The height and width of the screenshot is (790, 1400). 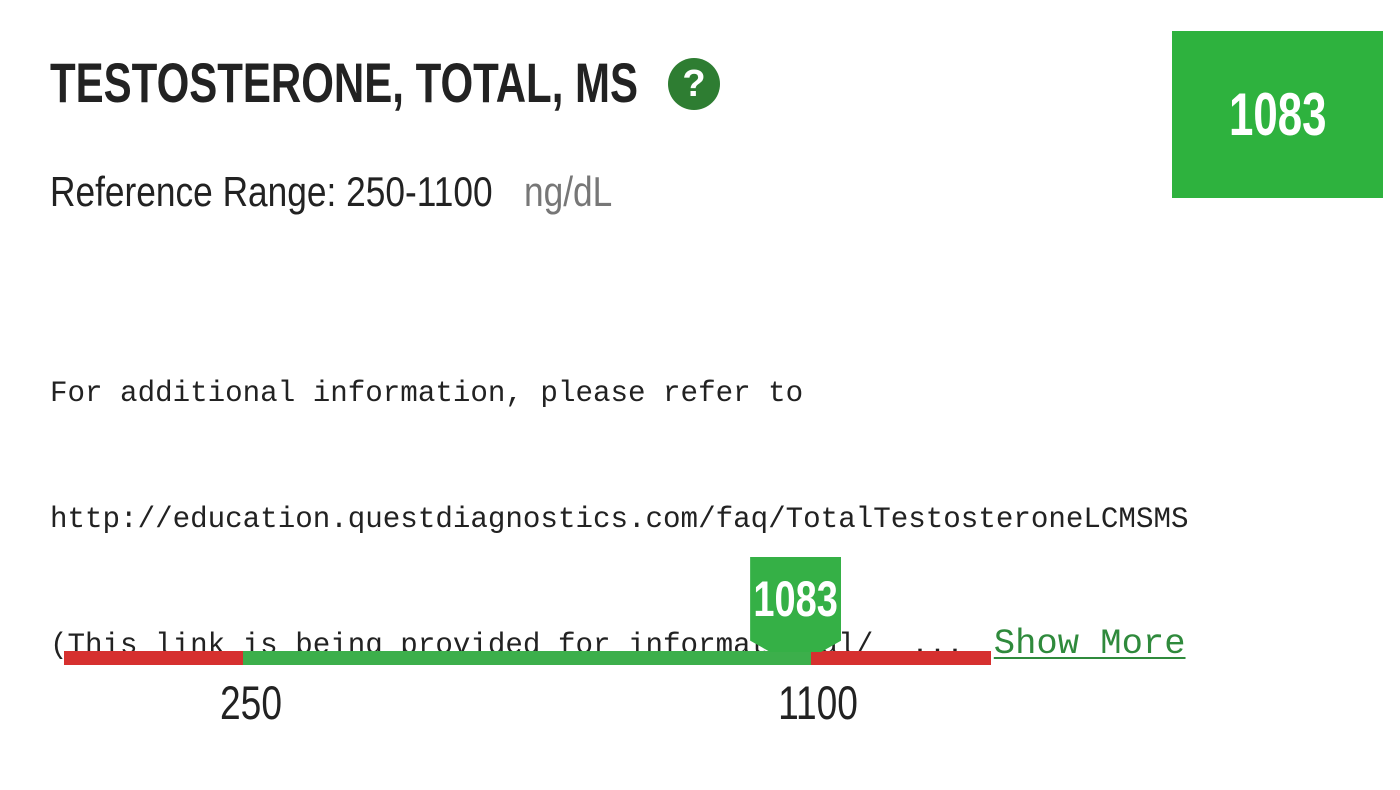 What do you see at coordinates (153, 658) in the screenshot?
I see `range-segment-below` at bounding box center [153, 658].